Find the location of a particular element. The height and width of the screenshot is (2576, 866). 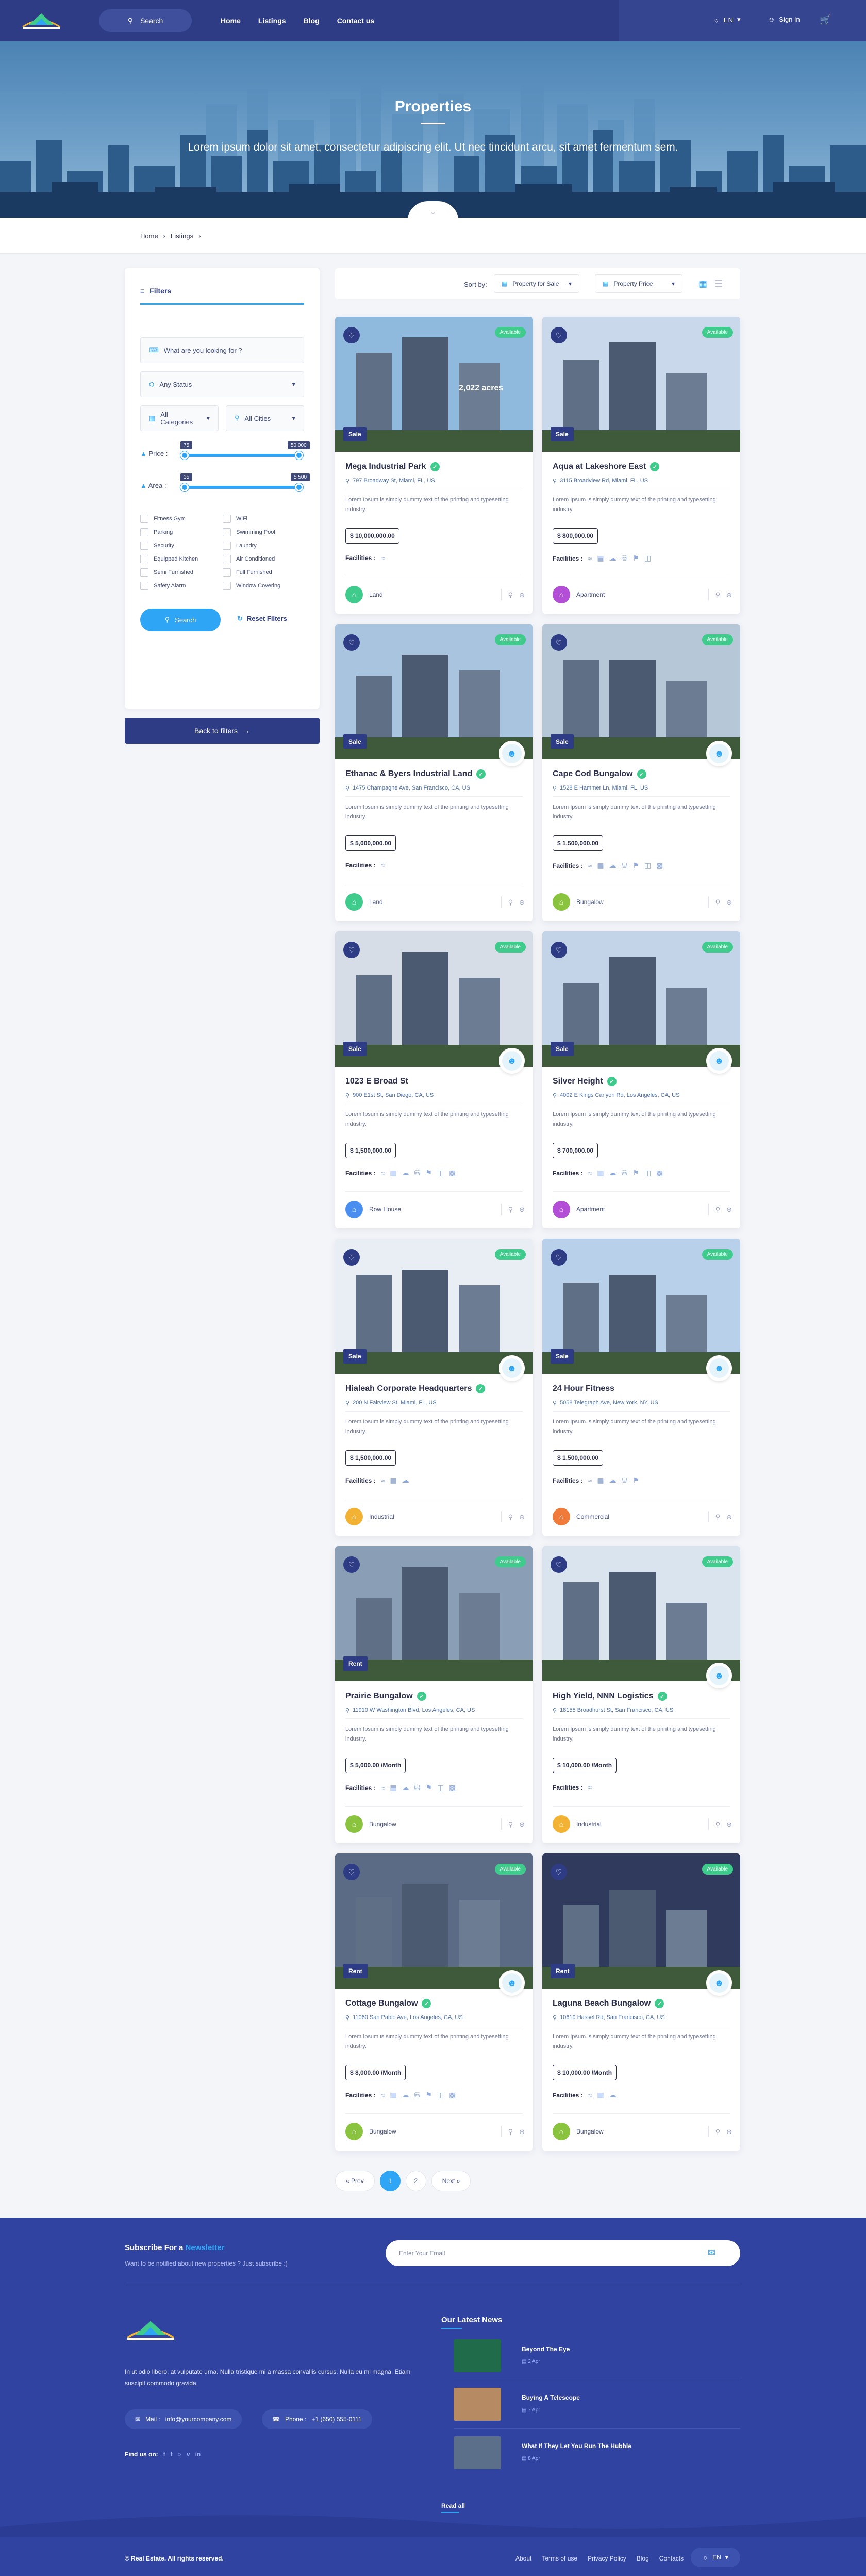

sort-type-select: ▦ Property for Sale ▾ is located at coordinates (536, 283).